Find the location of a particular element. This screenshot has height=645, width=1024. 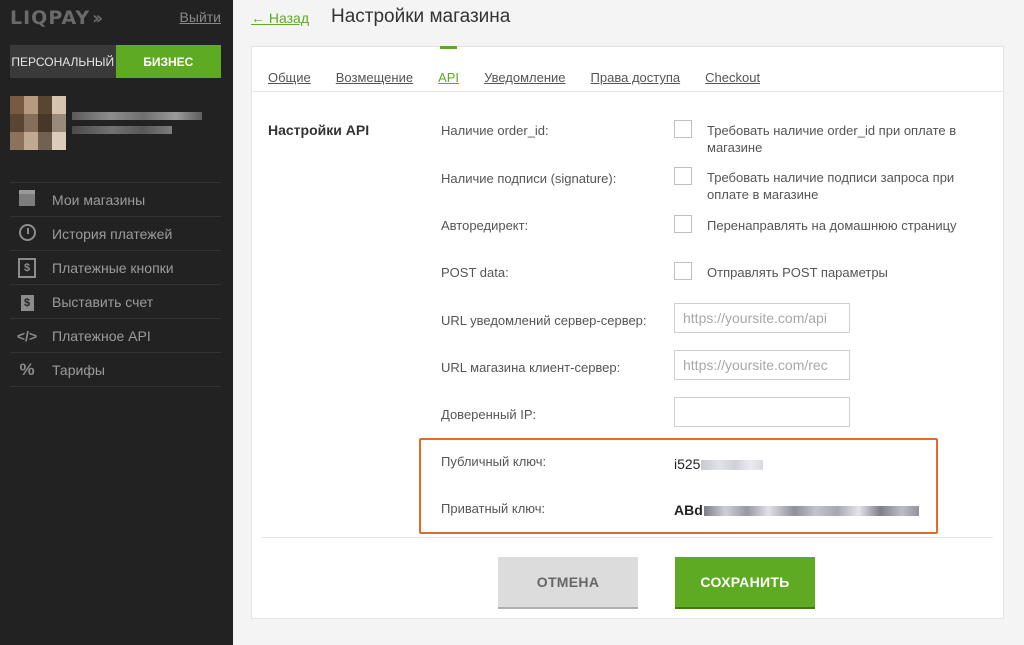

order-id-label: Наличие order_id: is located at coordinates (495, 130).